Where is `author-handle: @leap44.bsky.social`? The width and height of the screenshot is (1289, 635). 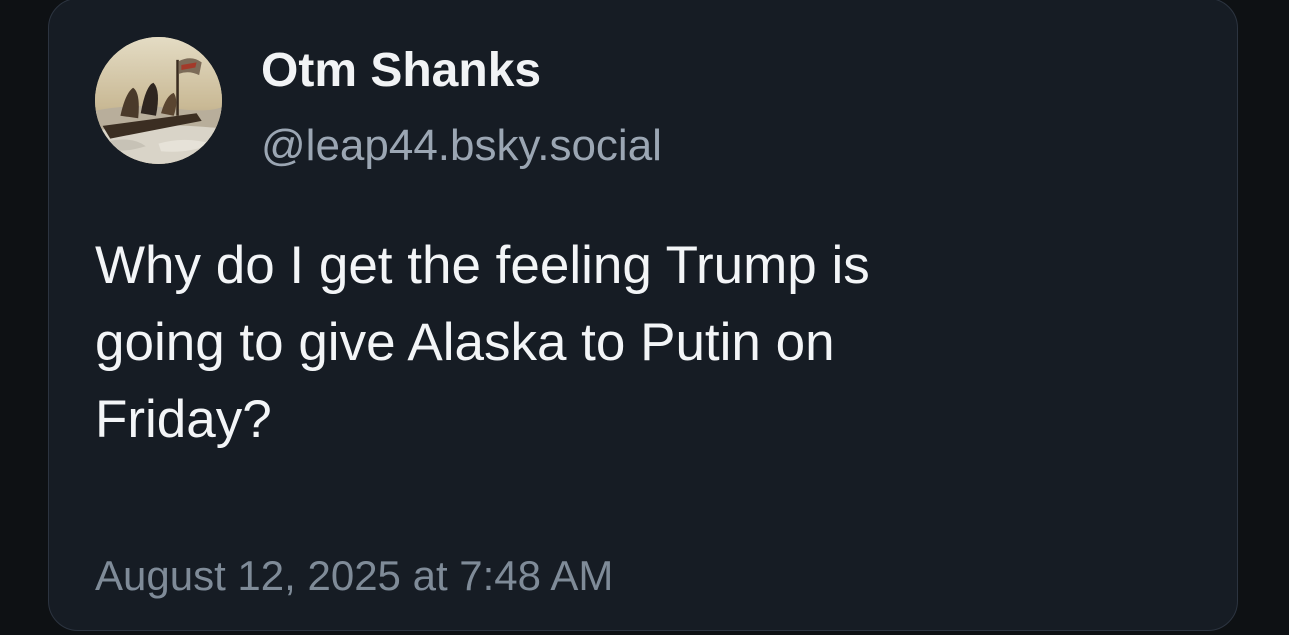 author-handle: @leap44.bsky.social is located at coordinates (461, 146).